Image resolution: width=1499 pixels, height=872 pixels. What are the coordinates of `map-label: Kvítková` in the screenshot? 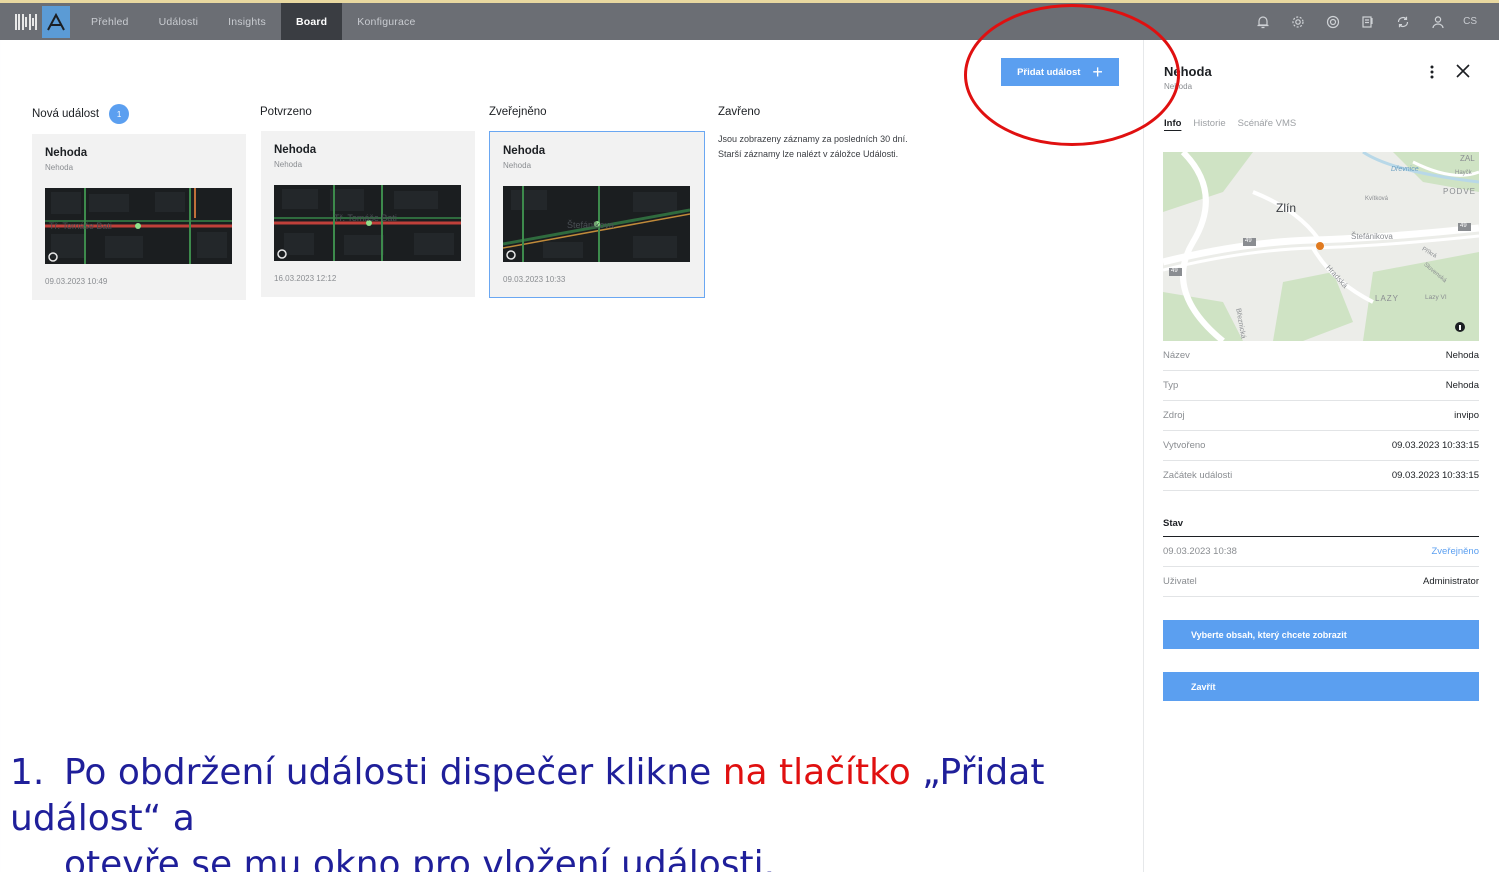 It's located at (1377, 199).